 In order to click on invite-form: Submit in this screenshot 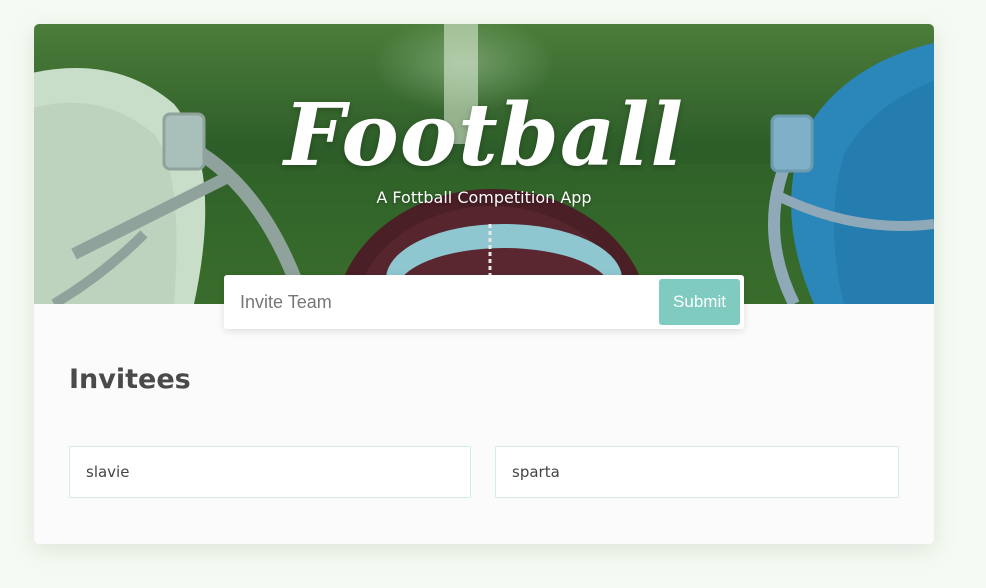, I will do `click(484, 302)`.